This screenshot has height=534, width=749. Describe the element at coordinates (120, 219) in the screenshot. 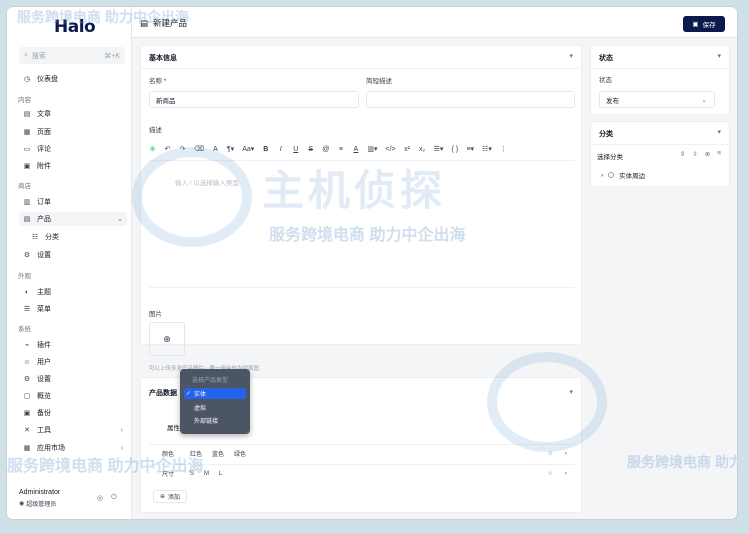

I see `chevron-down-icon: ⌄` at that location.